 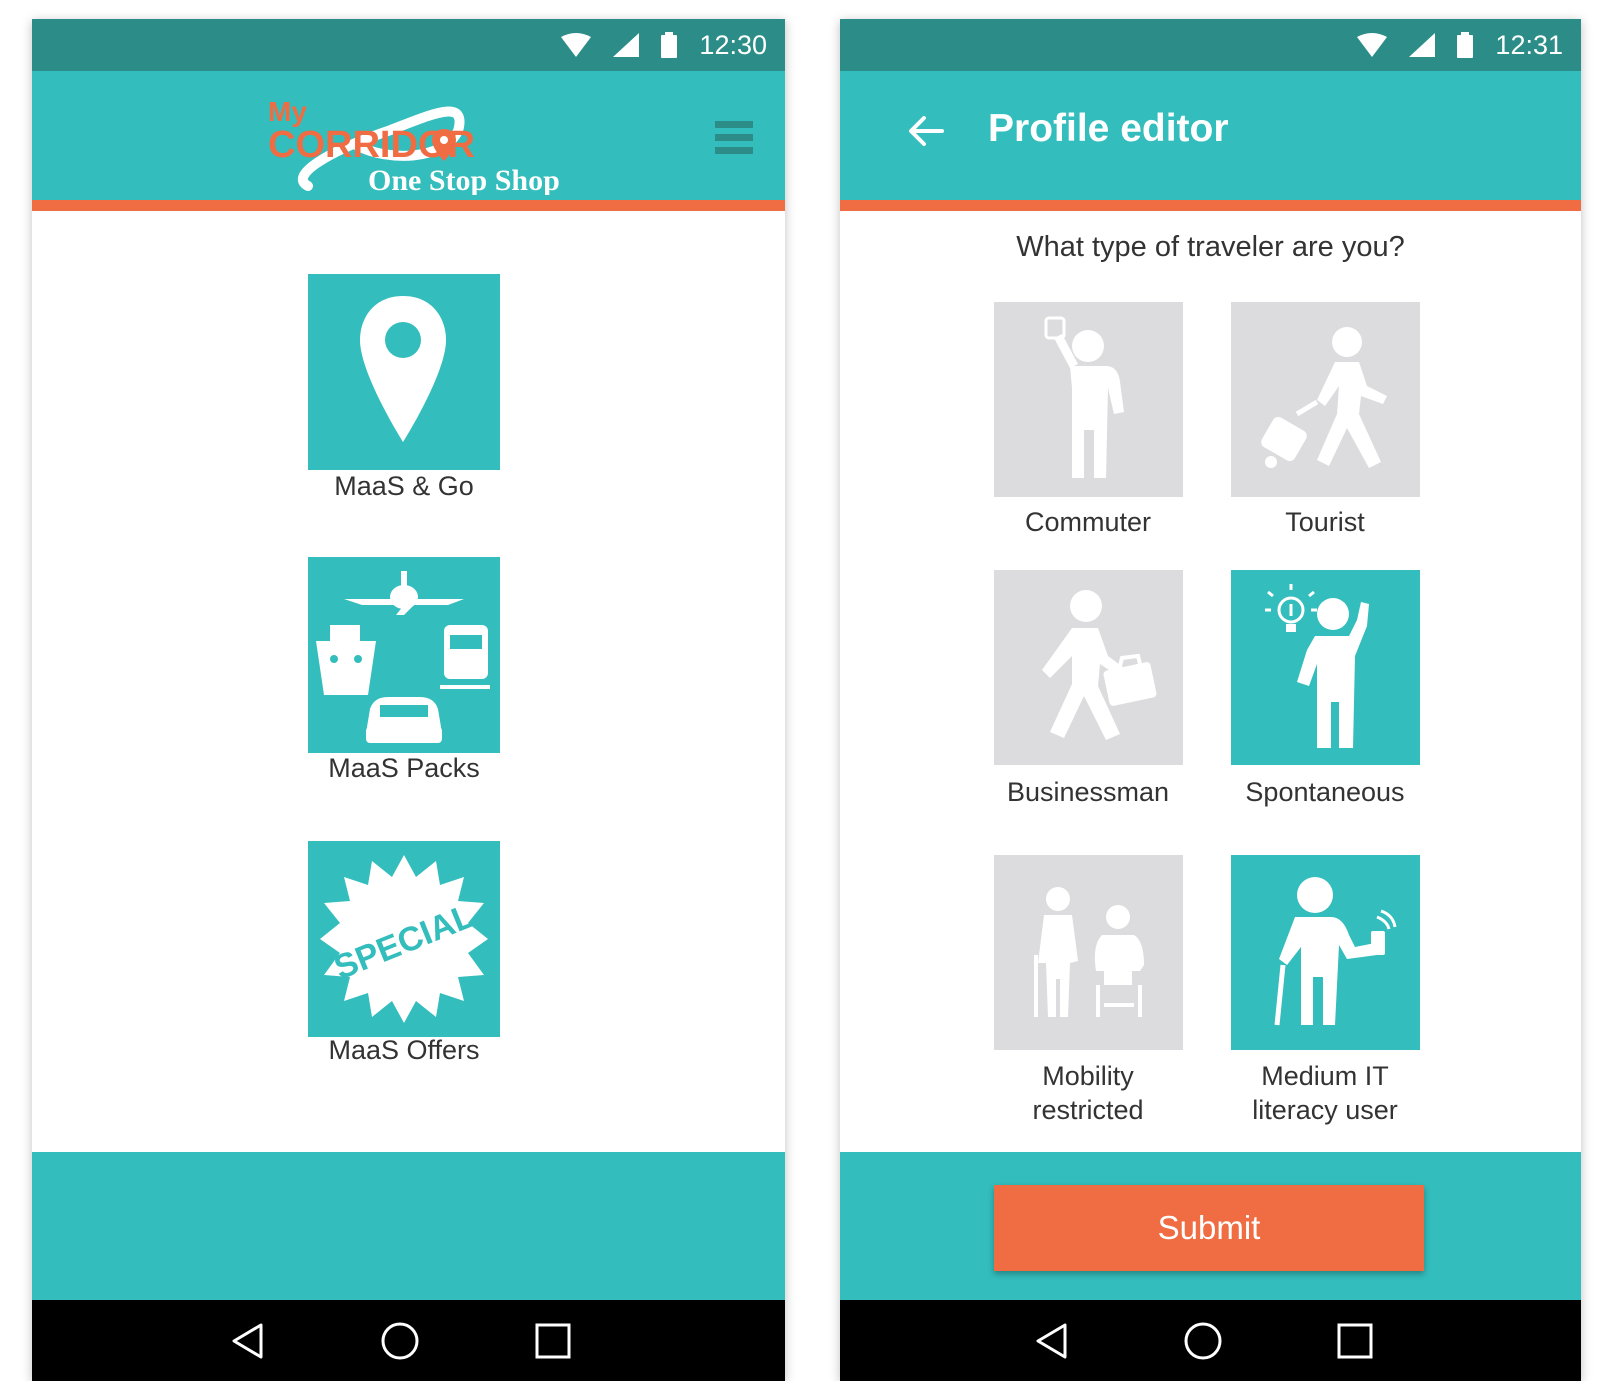 What do you see at coordinates (1088, 522) in the screenshot?
I see `option-commuter-label: Commuter` at bounding box center [1088, 522].